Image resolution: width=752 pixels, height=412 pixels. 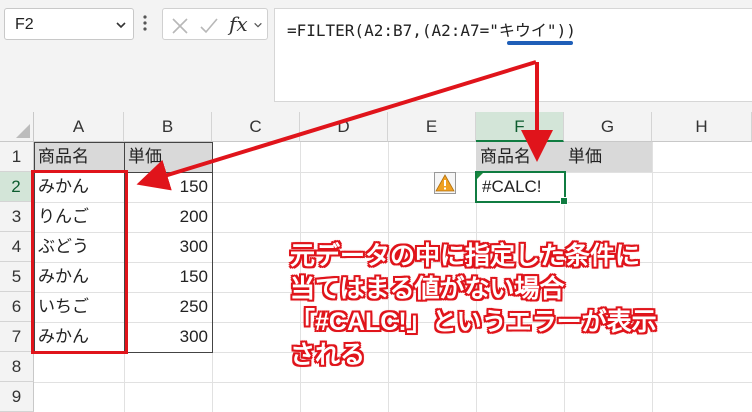 I want to click on column-header-h: H, so click(x=702, y=127).